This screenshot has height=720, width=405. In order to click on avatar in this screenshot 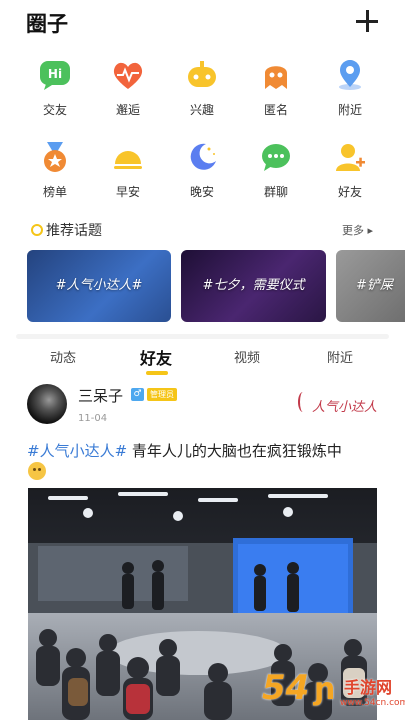, I will do `click(47, 404)`.